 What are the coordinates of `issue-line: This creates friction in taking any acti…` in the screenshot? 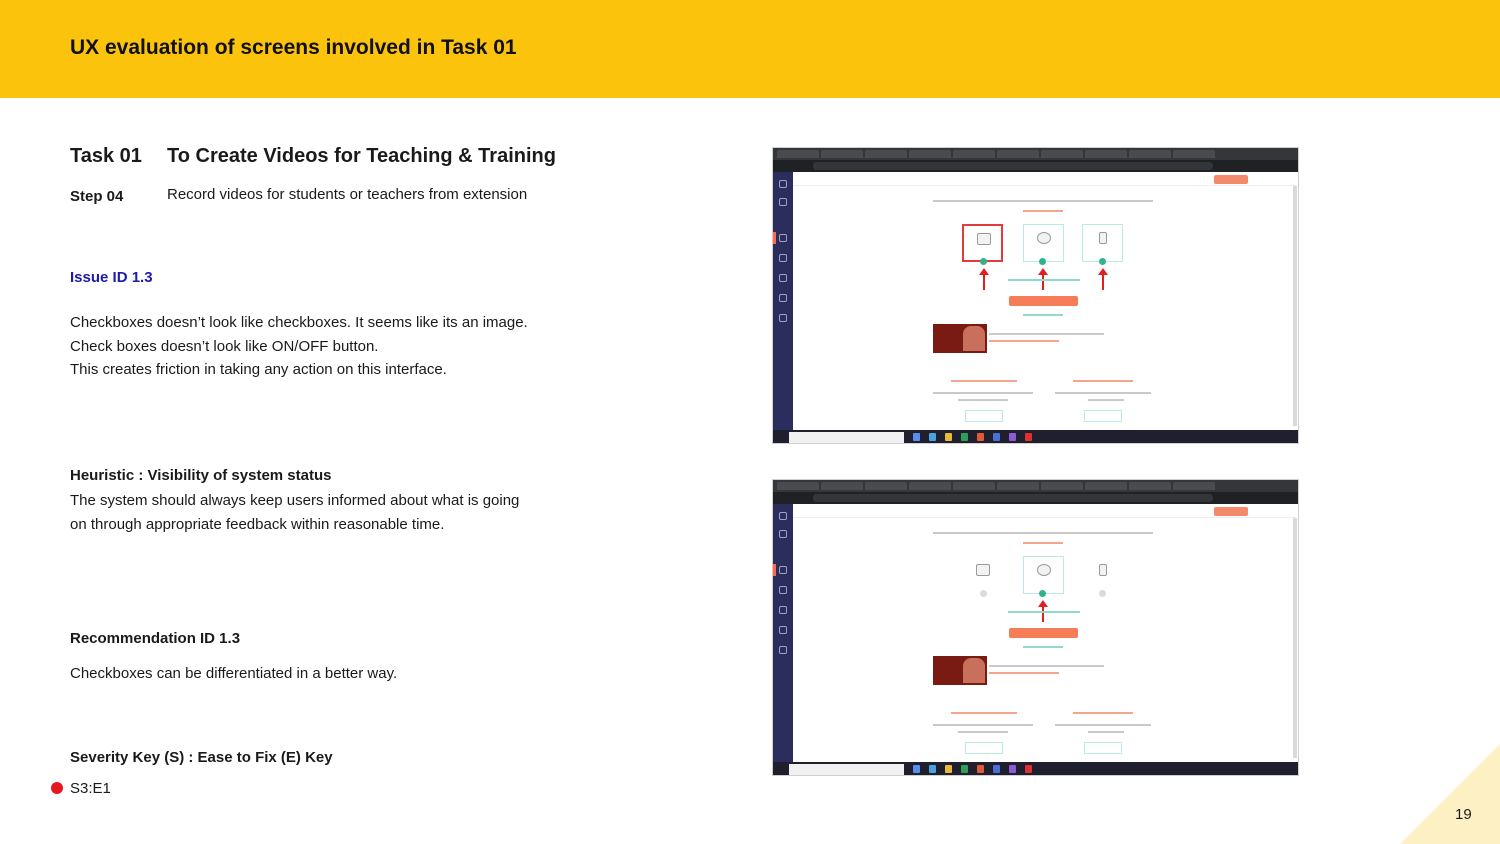 It's located at (258, 369).